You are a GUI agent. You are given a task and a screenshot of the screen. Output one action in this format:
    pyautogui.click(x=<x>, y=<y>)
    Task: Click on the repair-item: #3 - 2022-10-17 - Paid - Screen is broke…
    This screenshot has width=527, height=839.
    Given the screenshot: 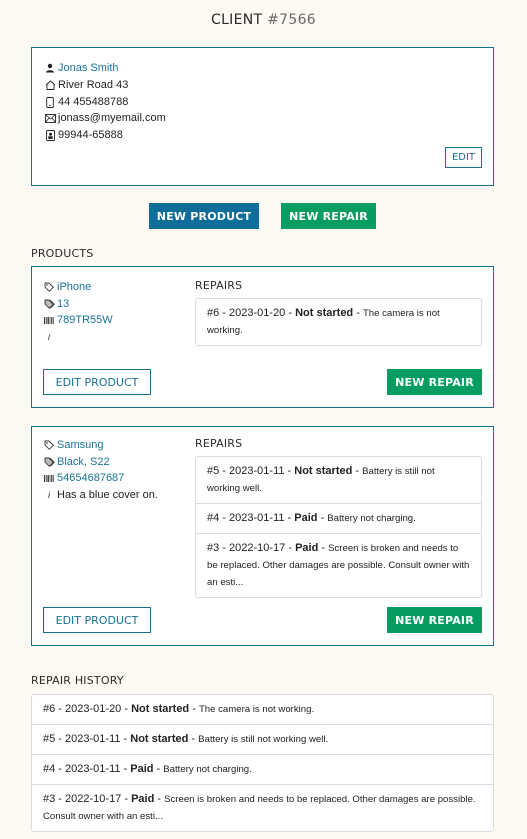 What is the action you would take?
    pyautogui.click(x=338, y=565)
    